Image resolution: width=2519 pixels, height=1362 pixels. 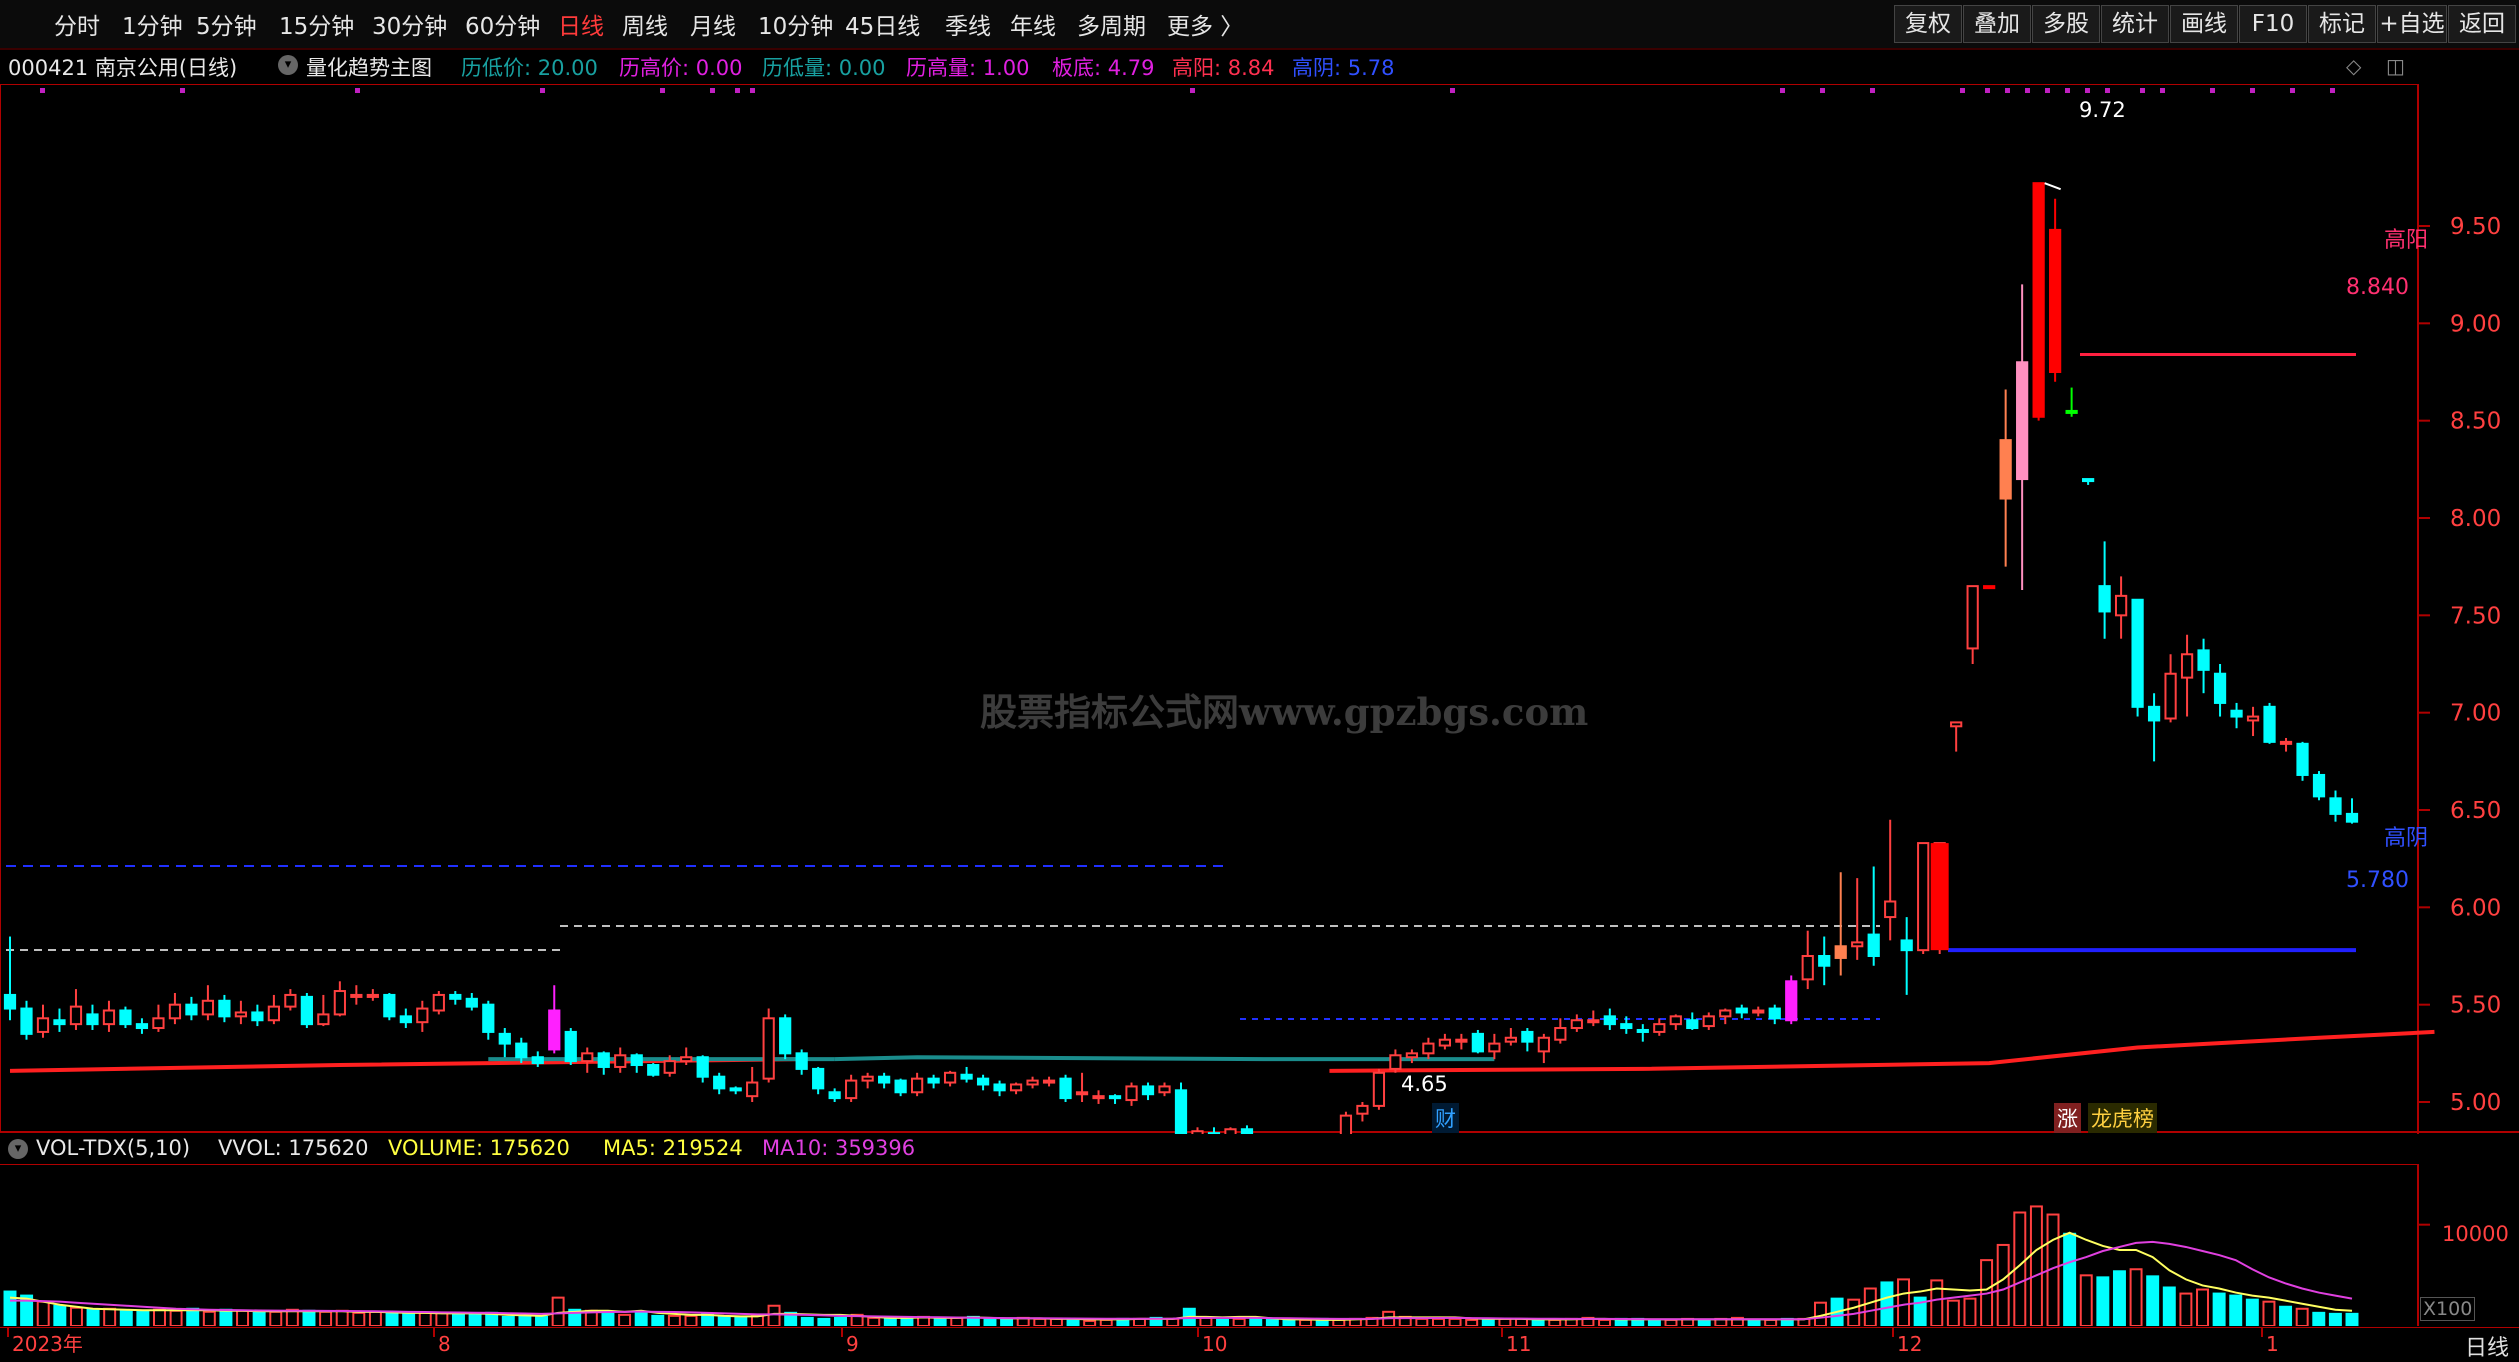 What do you see at coordinates (2204, 24) in the screenshot?
I see `toolbar-button-4: 画线` at bounding box center [2204, 24].